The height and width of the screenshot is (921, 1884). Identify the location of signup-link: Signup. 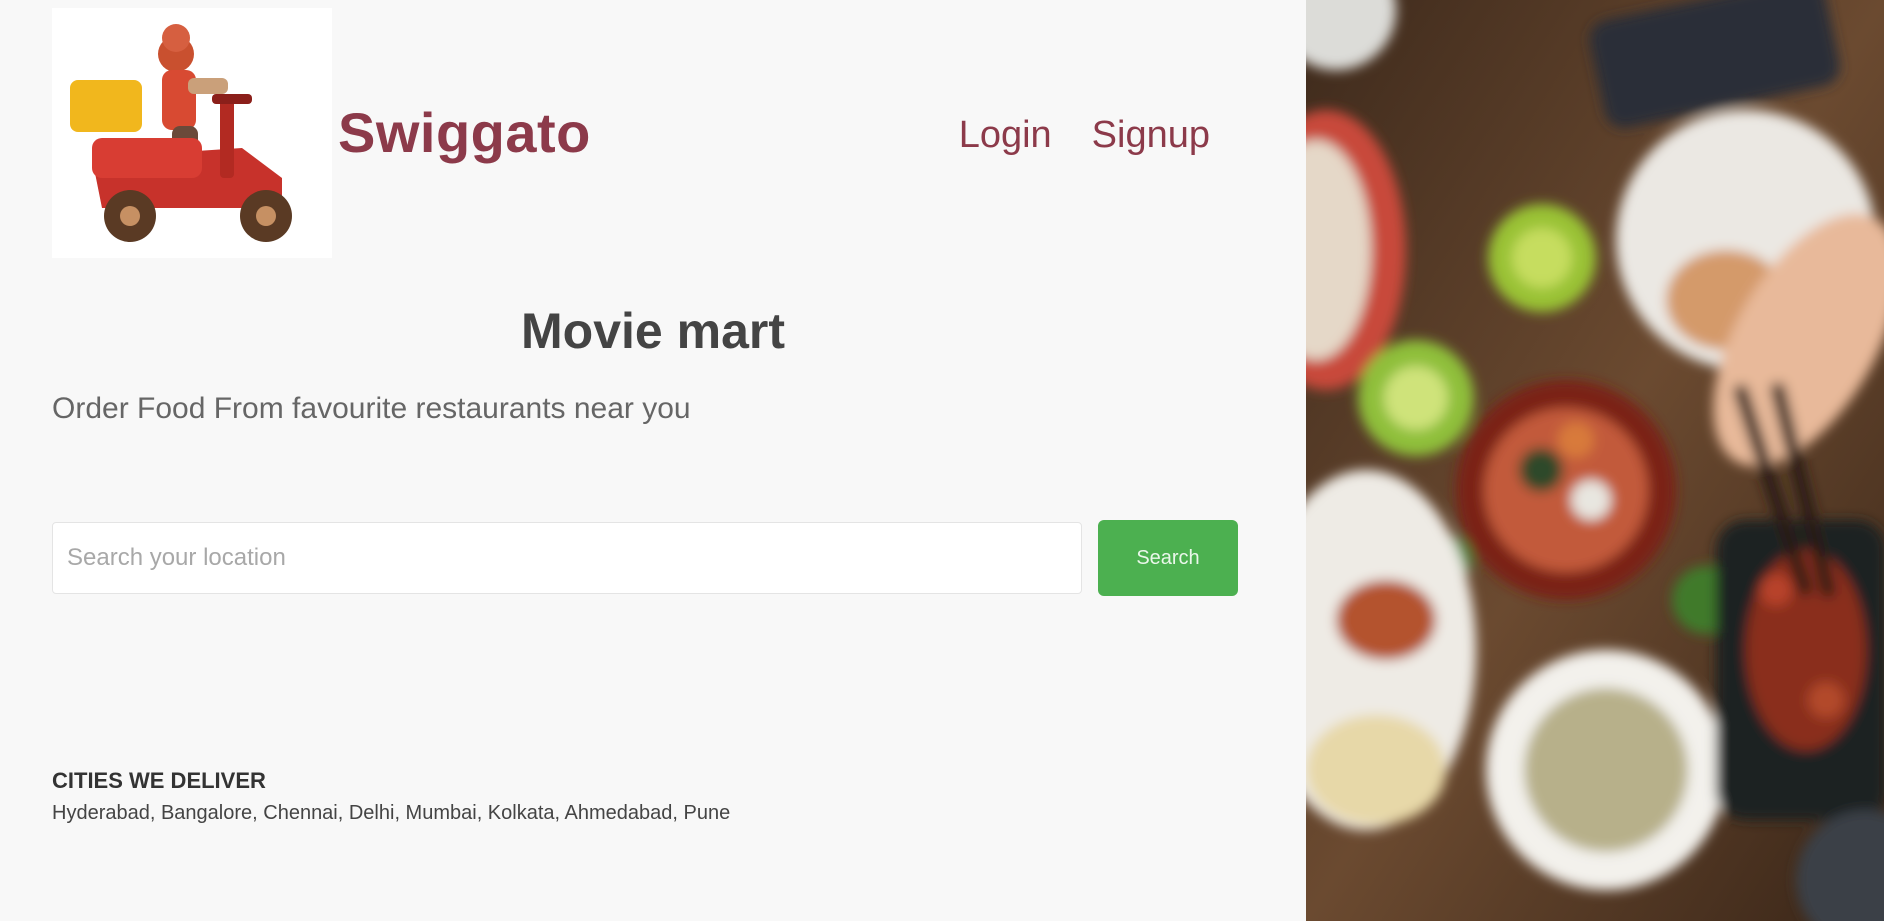
(1151, 135).